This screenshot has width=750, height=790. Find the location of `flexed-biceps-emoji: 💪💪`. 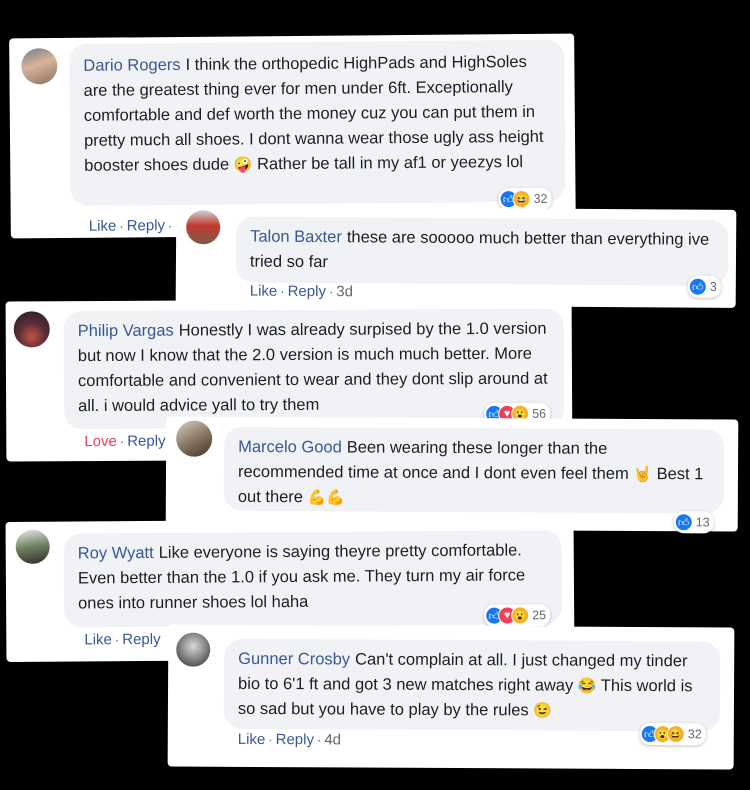

flexed-biceps-emoji: 💪💪 is located at coordinates (326, 498).